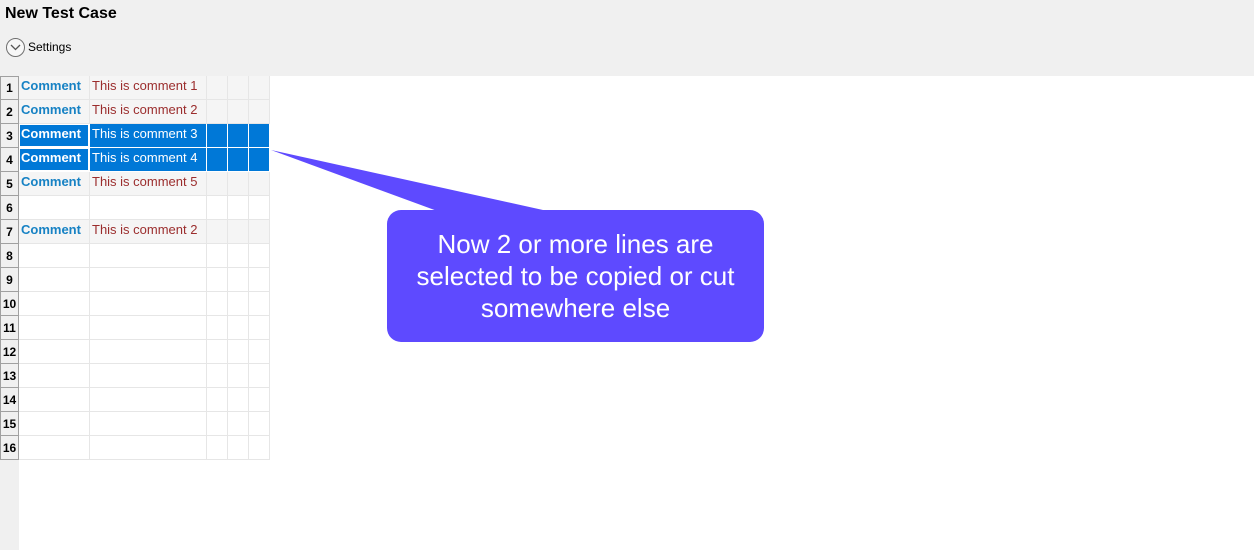 This screenshot has width=1254, height=550. Describe the element at coordinates (9, 400) in the screenshot. I see `row-number: 14` at that location.